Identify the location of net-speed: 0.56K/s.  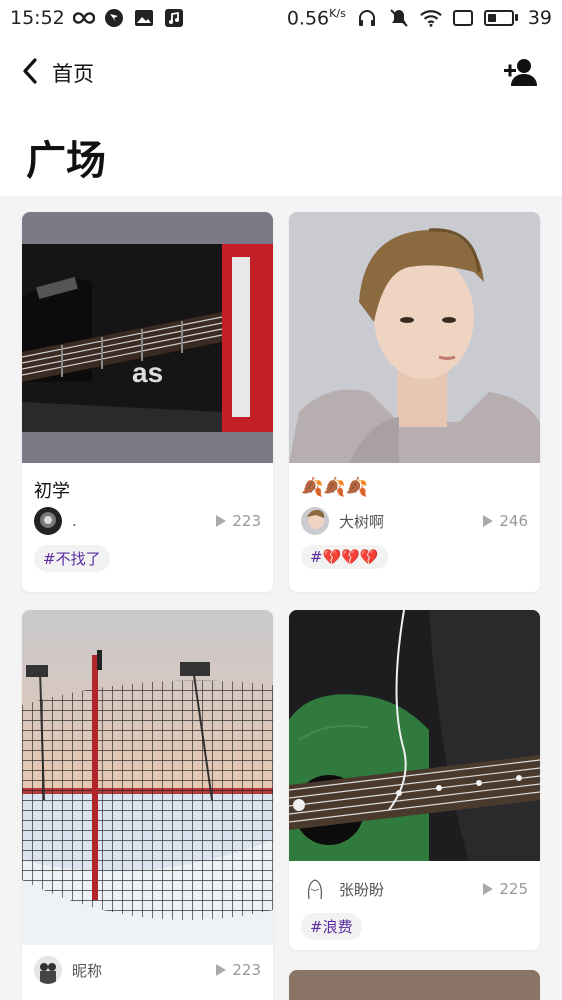
(316, 18).